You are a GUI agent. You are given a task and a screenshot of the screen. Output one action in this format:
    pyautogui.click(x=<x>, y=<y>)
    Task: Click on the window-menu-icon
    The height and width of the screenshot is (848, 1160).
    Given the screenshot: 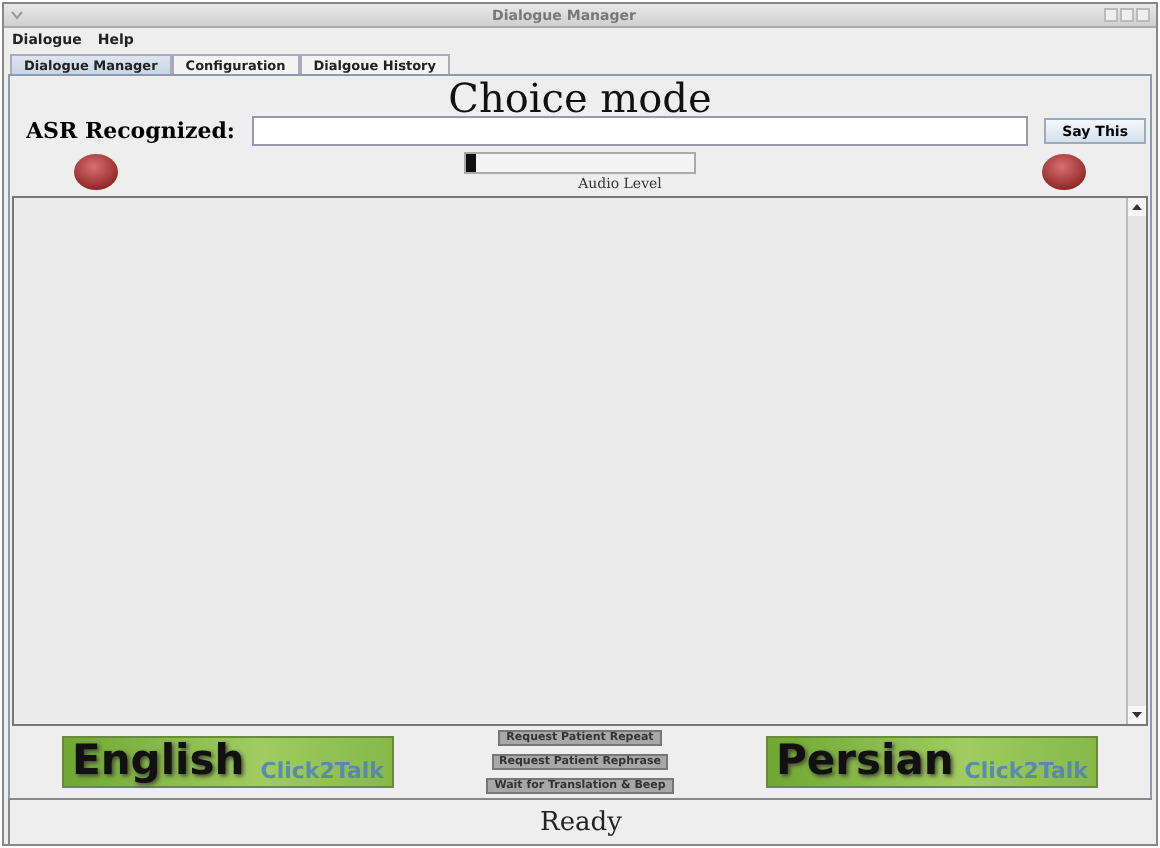 What is the action you would take?
    pyautogui.click(x=17, y=15)
    